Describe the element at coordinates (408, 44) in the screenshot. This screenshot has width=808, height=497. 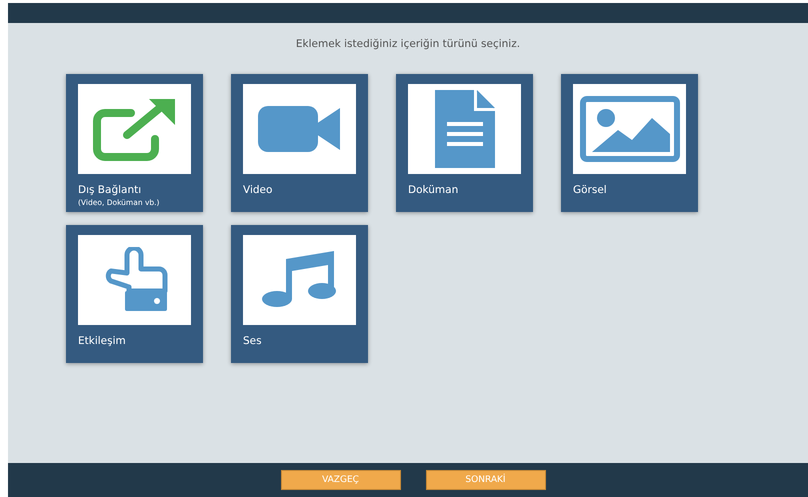
I see `instruction-text: Eklemek istediğiniz içeriğin türünü seçiniz.` at that location.